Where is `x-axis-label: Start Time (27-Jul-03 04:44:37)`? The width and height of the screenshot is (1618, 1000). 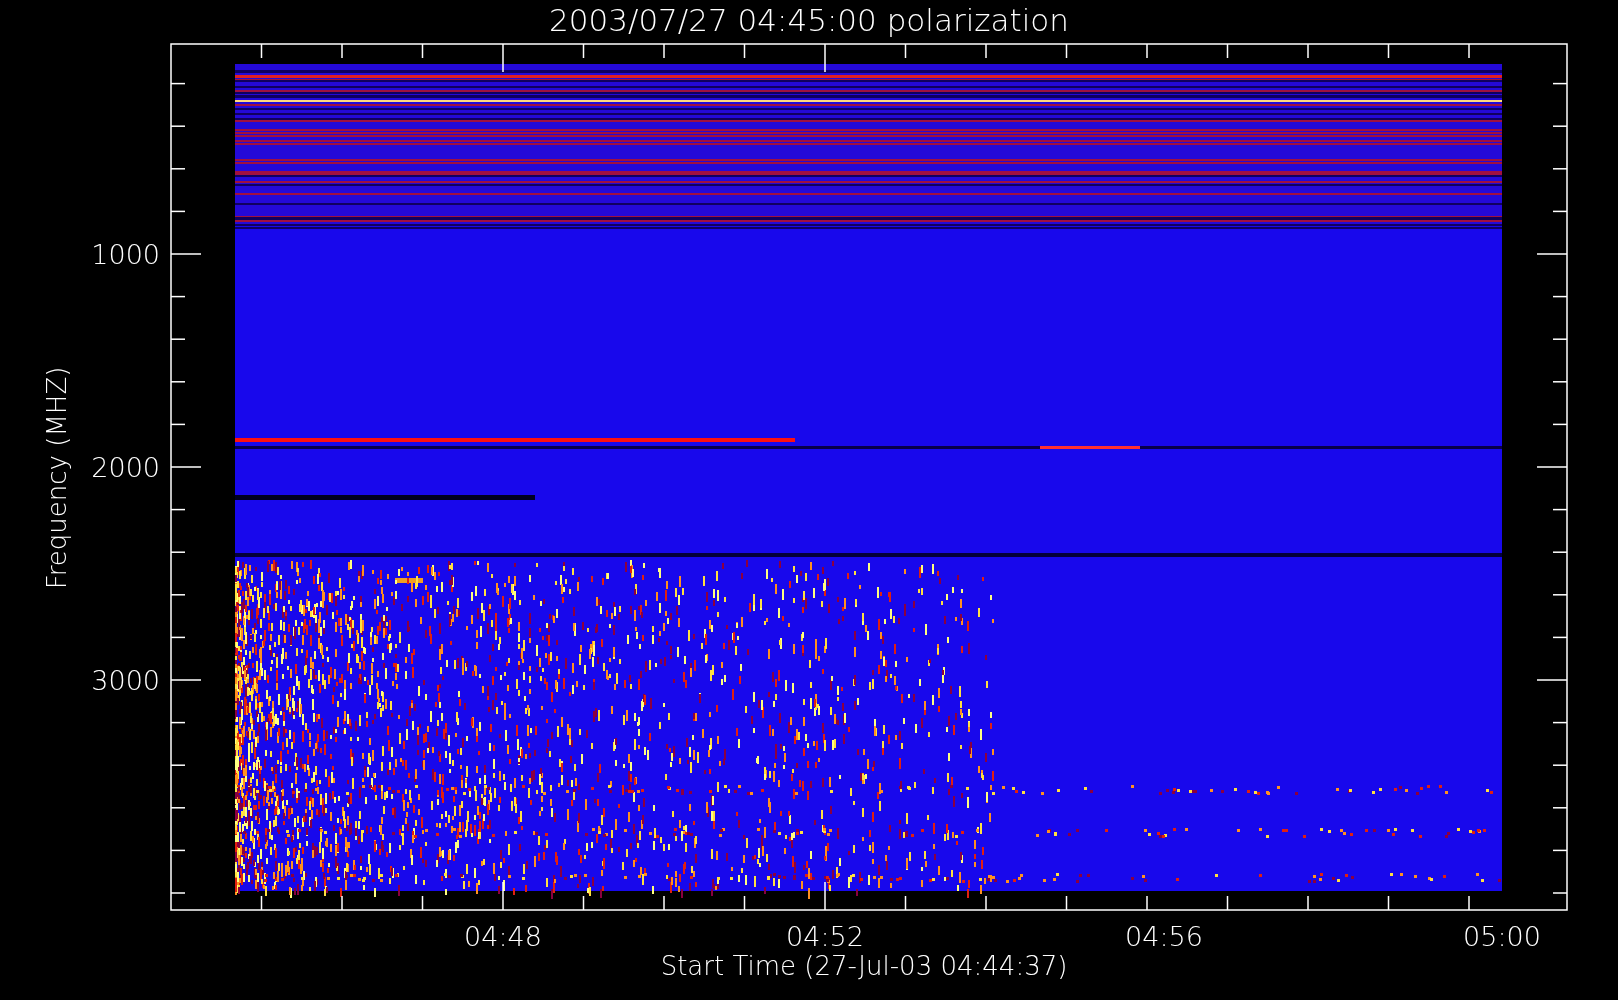 x-axis-label: Start Time (27-Jul-03 04:44:37) is located at coordinates (864, 966).